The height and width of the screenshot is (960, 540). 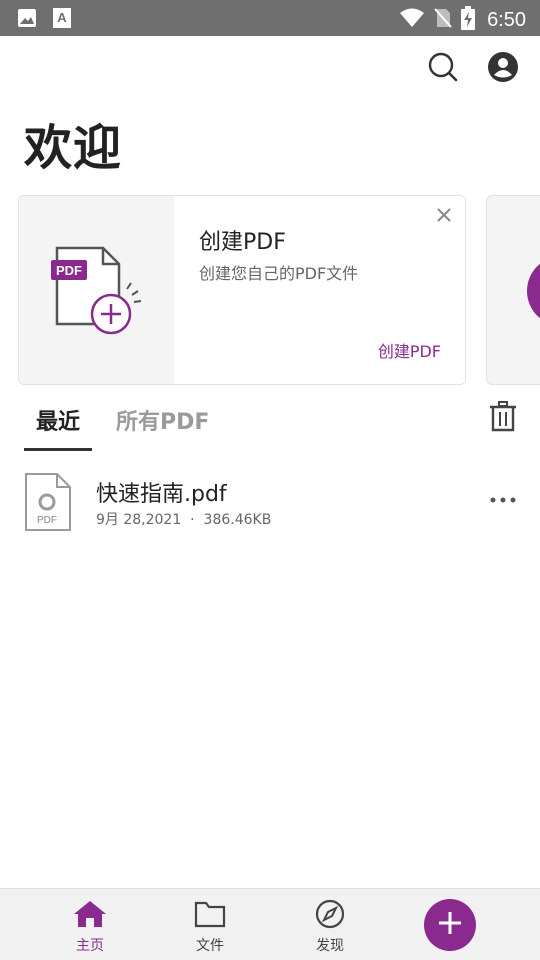 I want to click on svg-text: A, so click(x=62, y=17).